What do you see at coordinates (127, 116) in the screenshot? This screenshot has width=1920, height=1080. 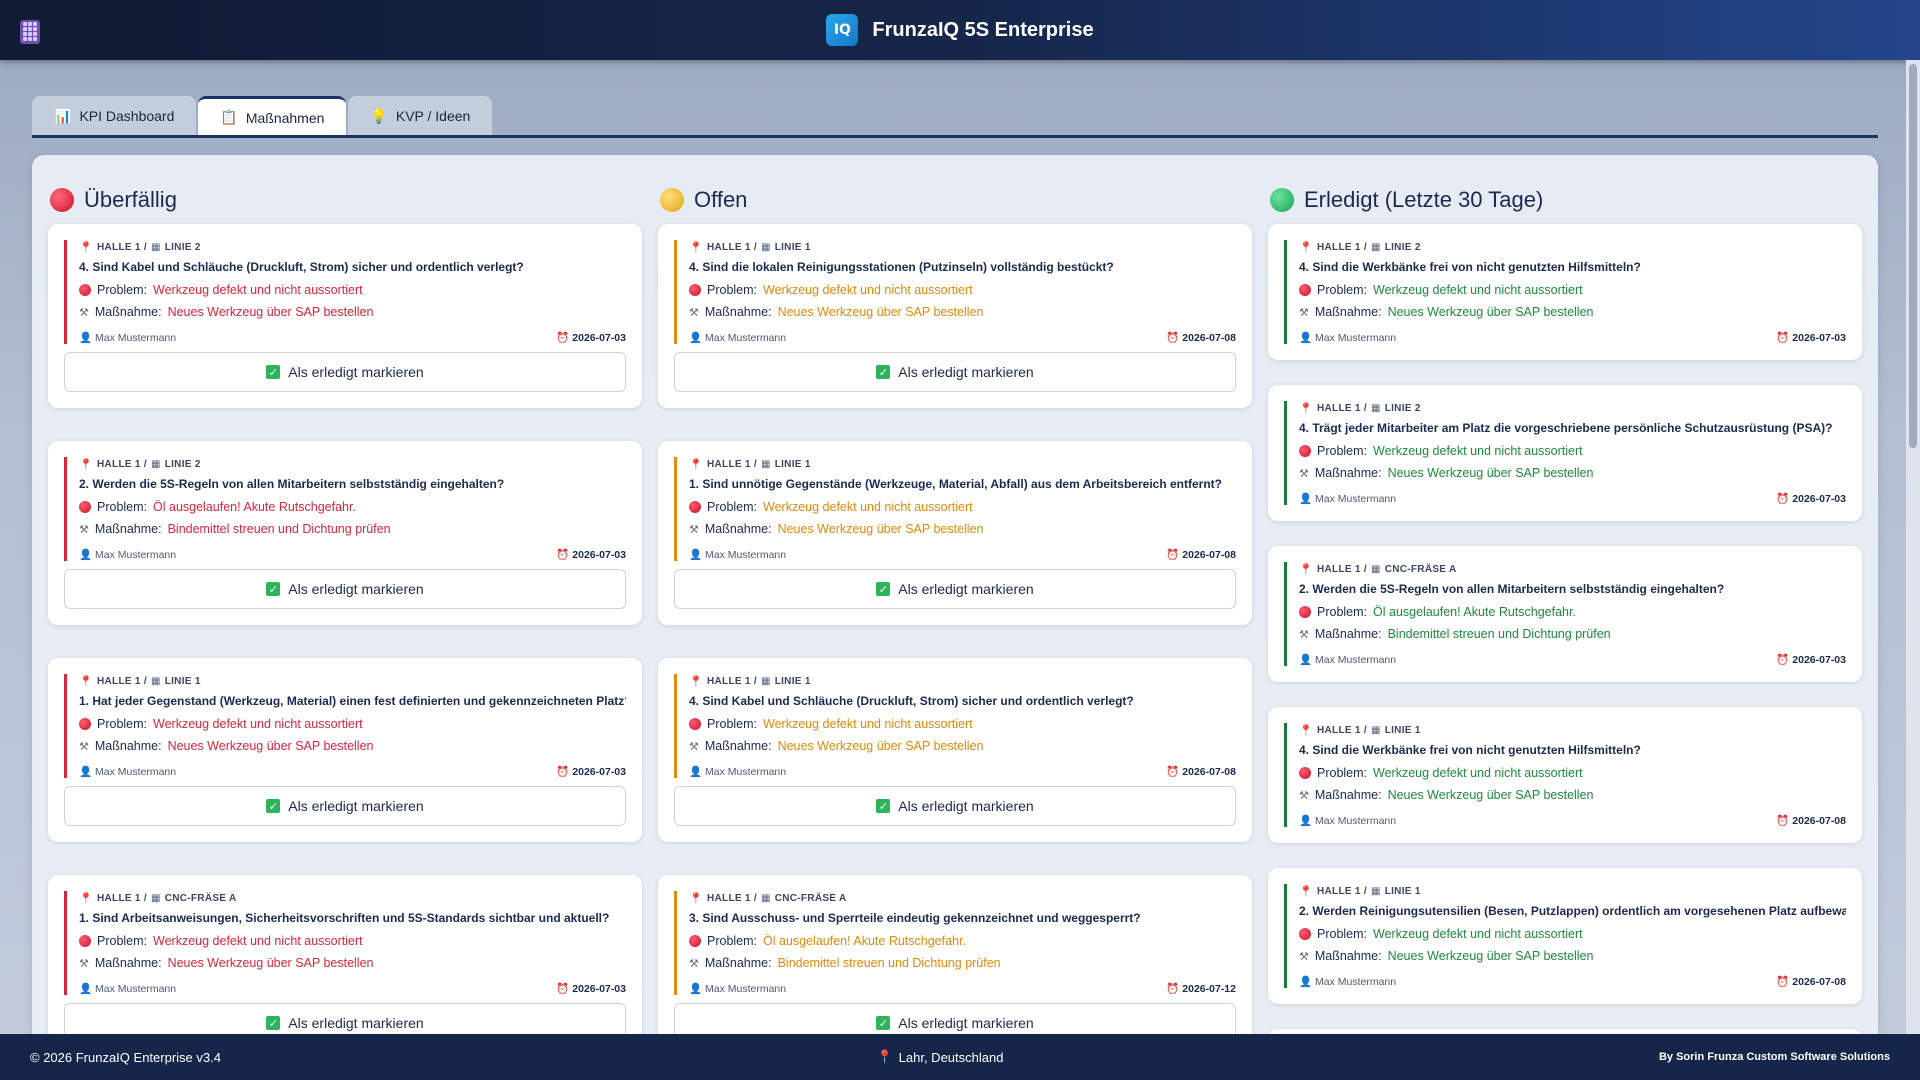 I see `tab-label: KPI Dashboard` at bounding box center [127, 116].